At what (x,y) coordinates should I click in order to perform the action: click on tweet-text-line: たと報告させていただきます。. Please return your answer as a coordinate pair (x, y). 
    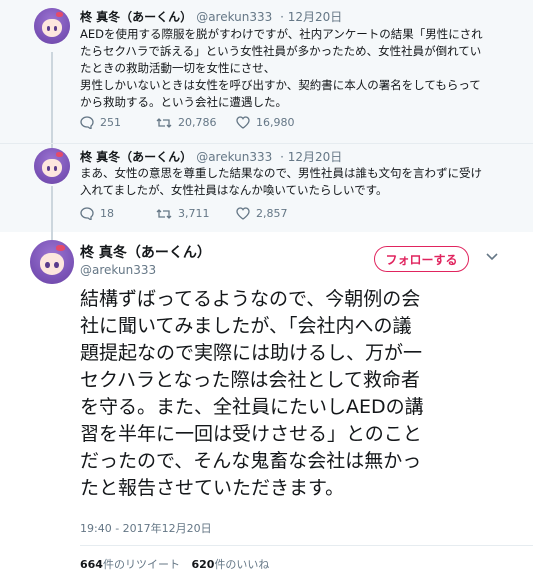
    Looking at the image, I should click on (212, 488).